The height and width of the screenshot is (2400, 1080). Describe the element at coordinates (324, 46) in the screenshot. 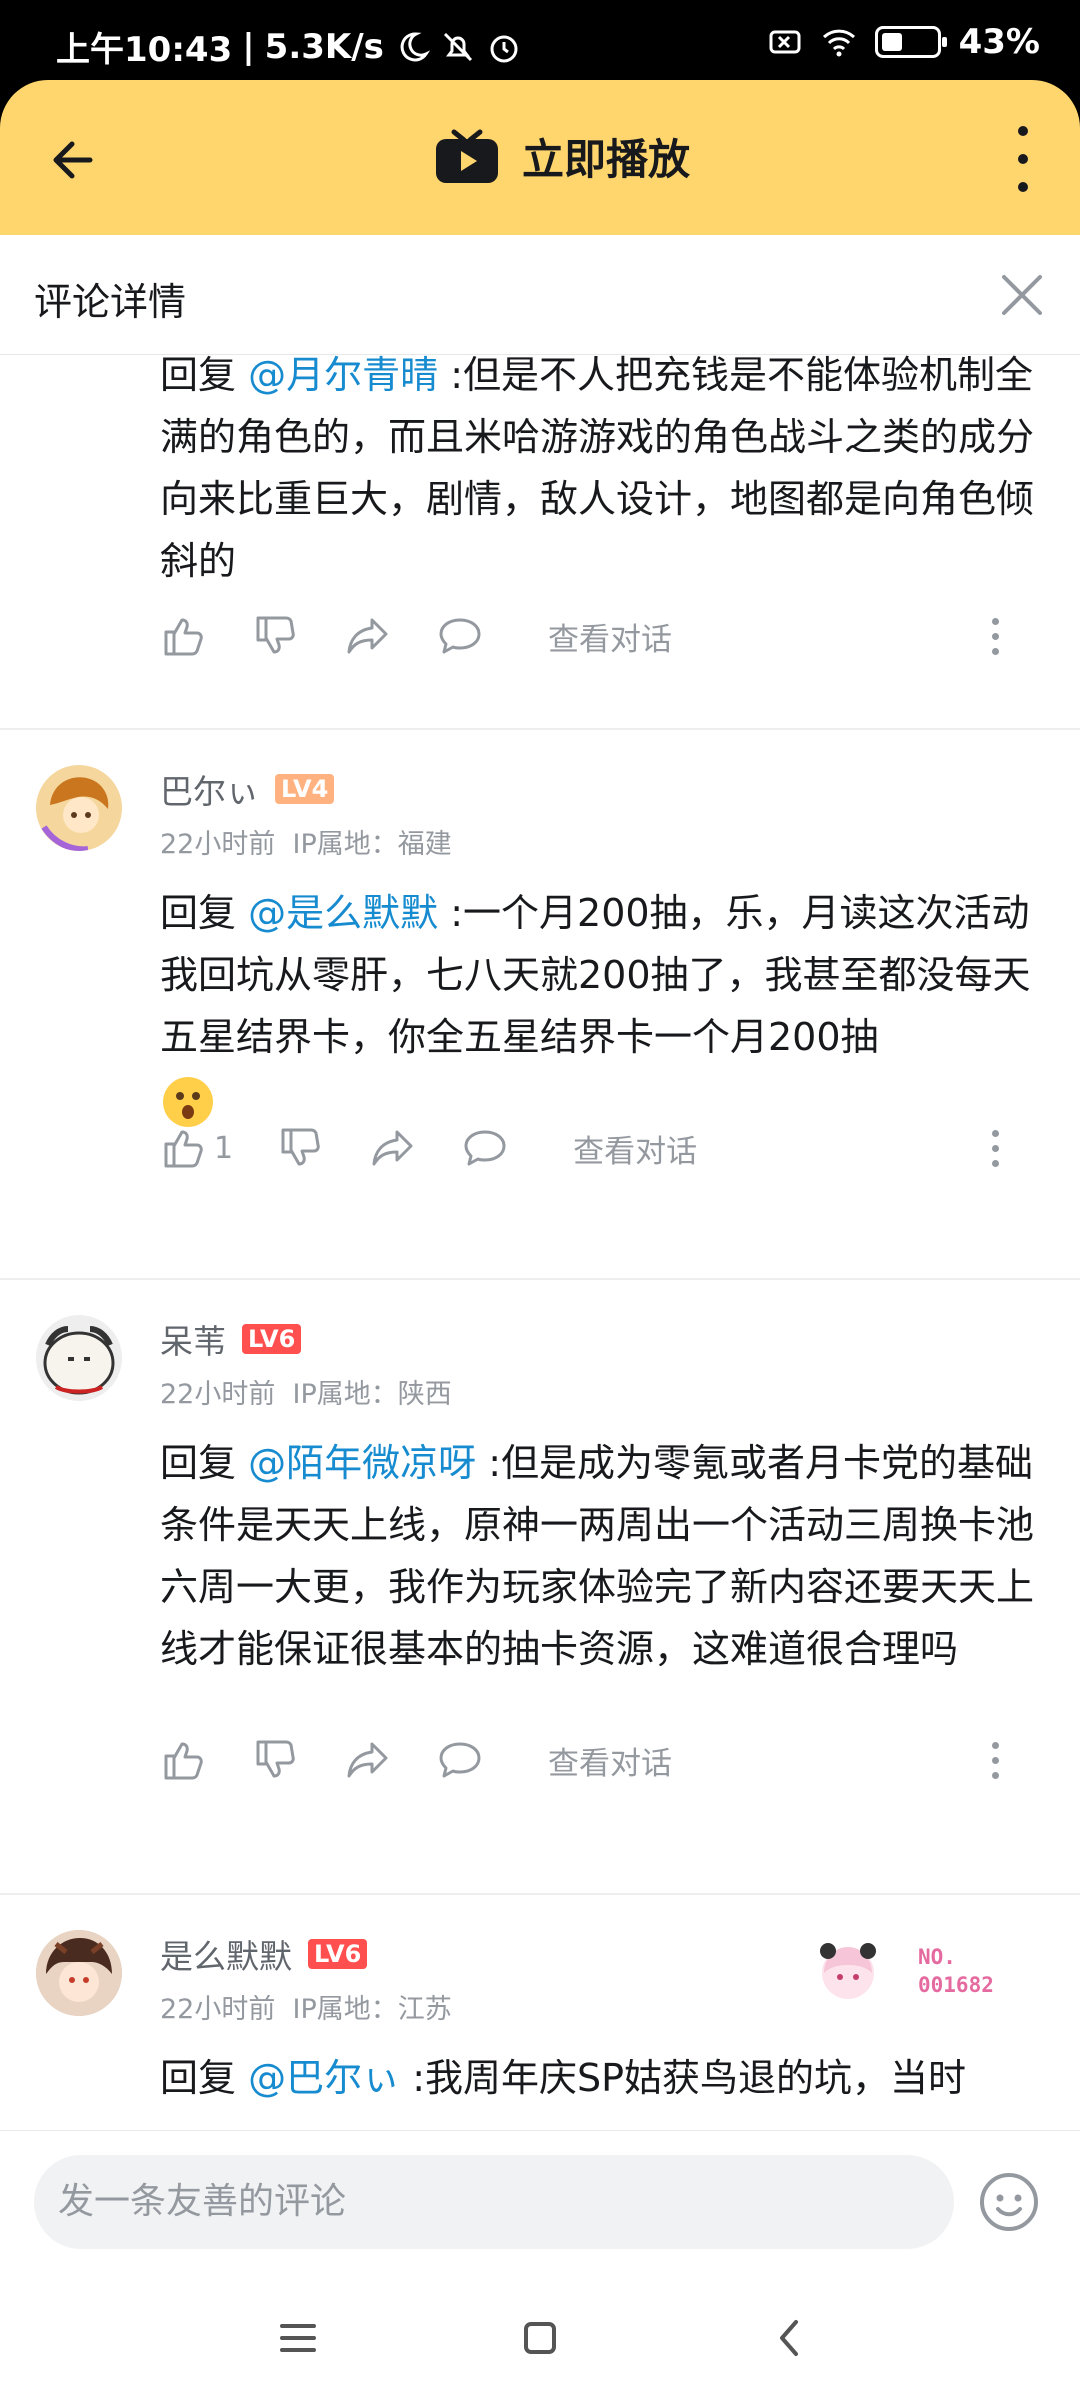

I see `network-speed: 5.3K/s` at that location.